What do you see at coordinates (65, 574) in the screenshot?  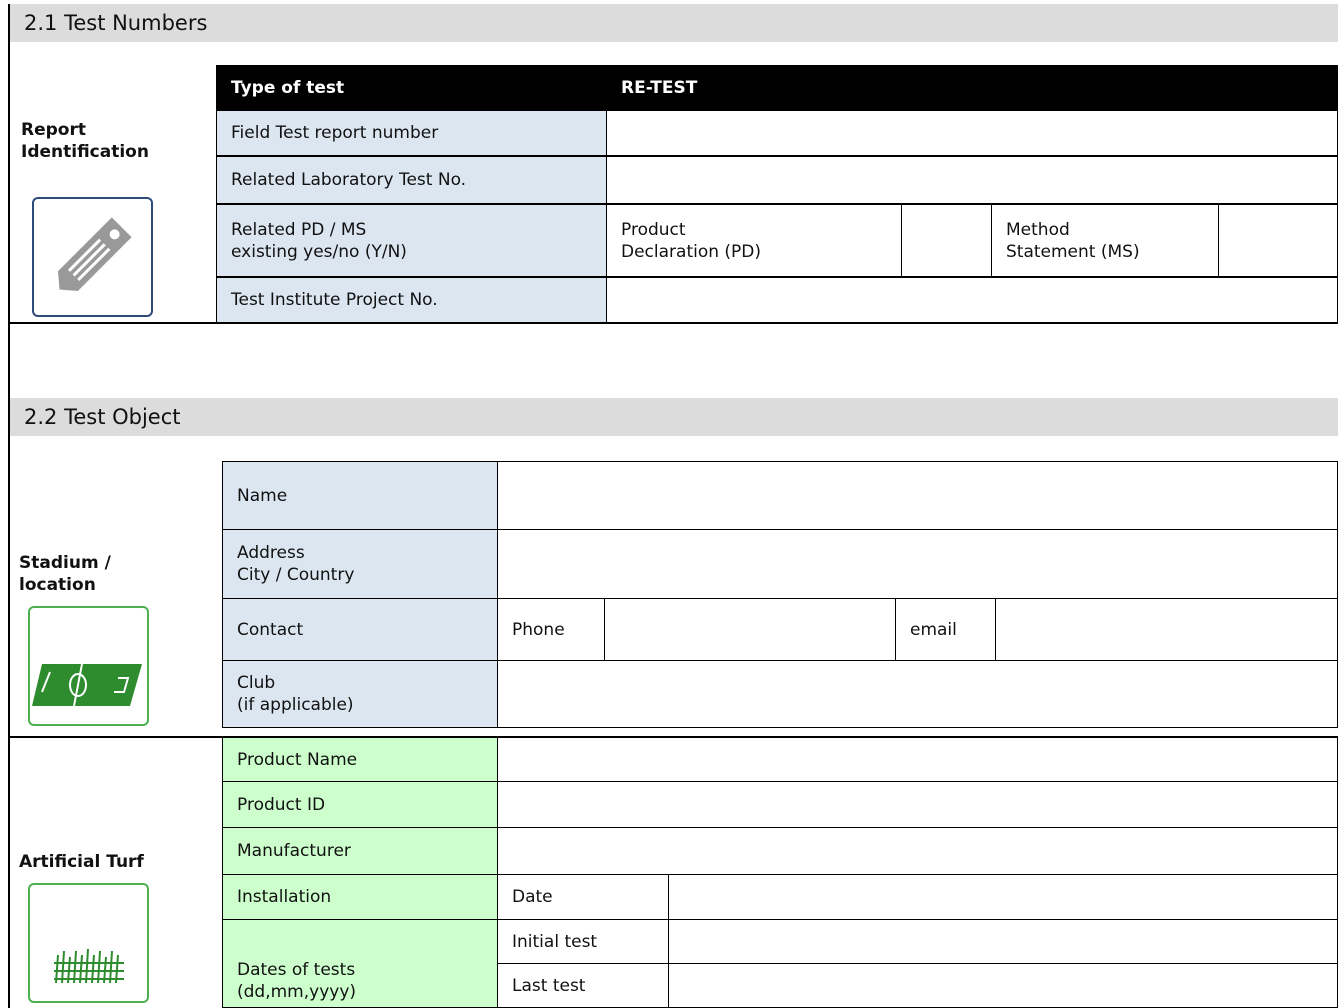 I see `stadium-location-label: Stadium / location` at bounding box center [65, 574].